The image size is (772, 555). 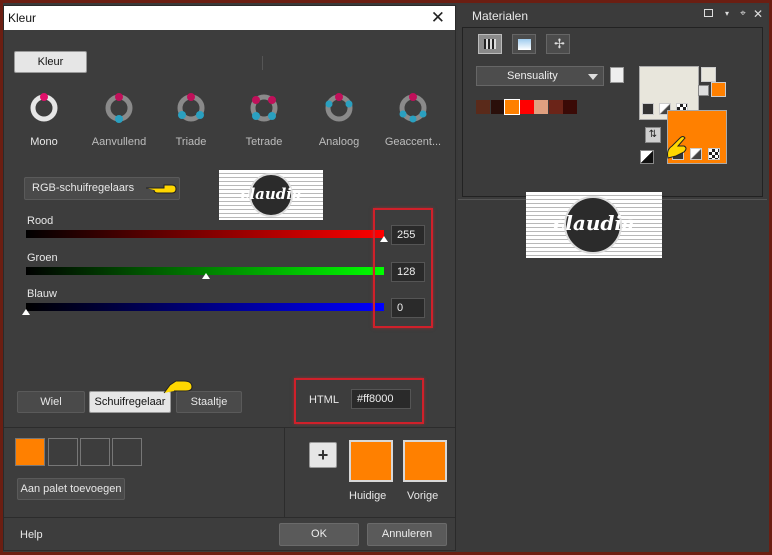 What do you see at coordinates (368, 496) in the screenshot?
I see `current-label: Huidige` at bounding box center [368, 496].